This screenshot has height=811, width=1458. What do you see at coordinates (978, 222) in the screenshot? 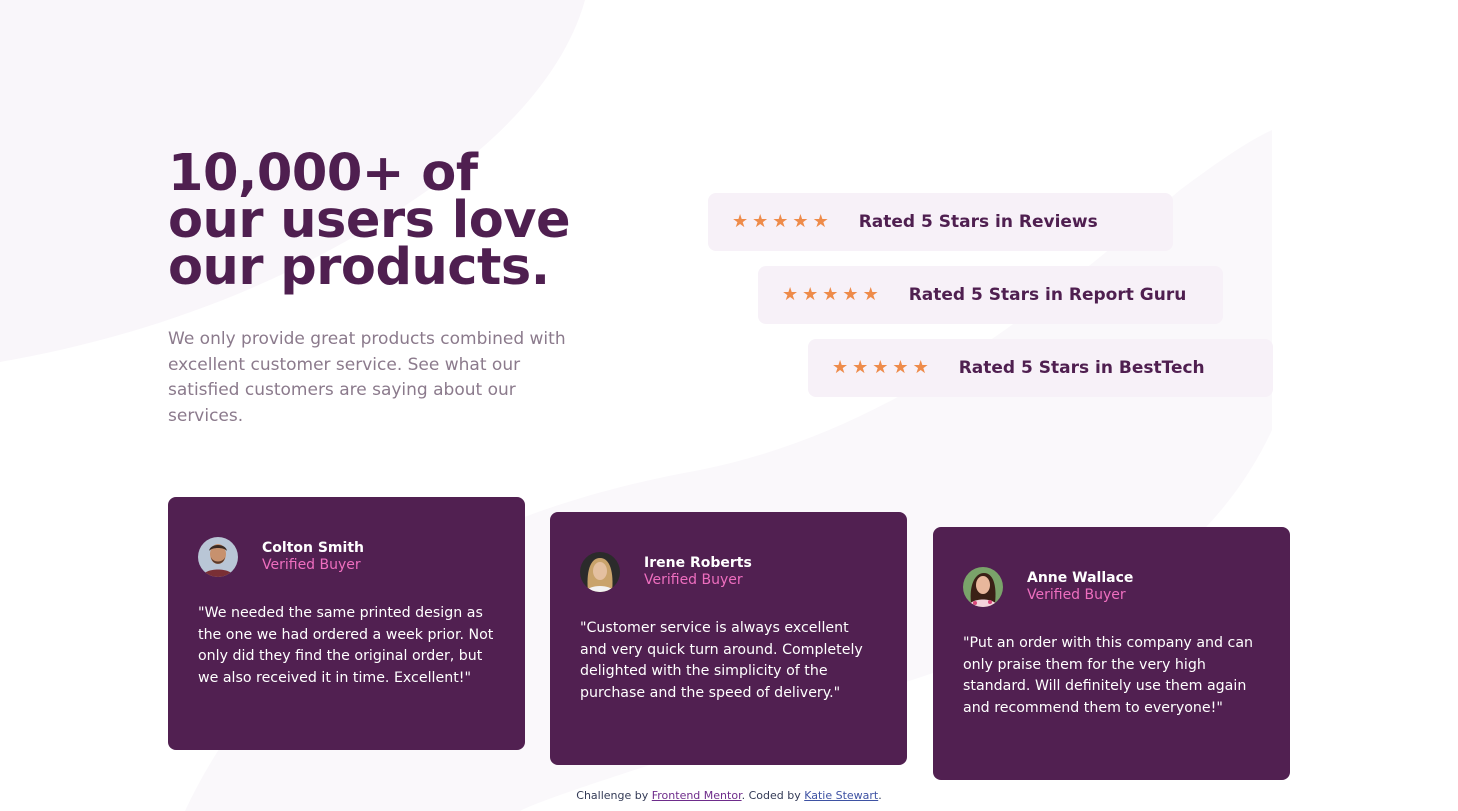
I see `rating-label: Rated 5 Stars in Reviews` at bounding box center [978, 222].